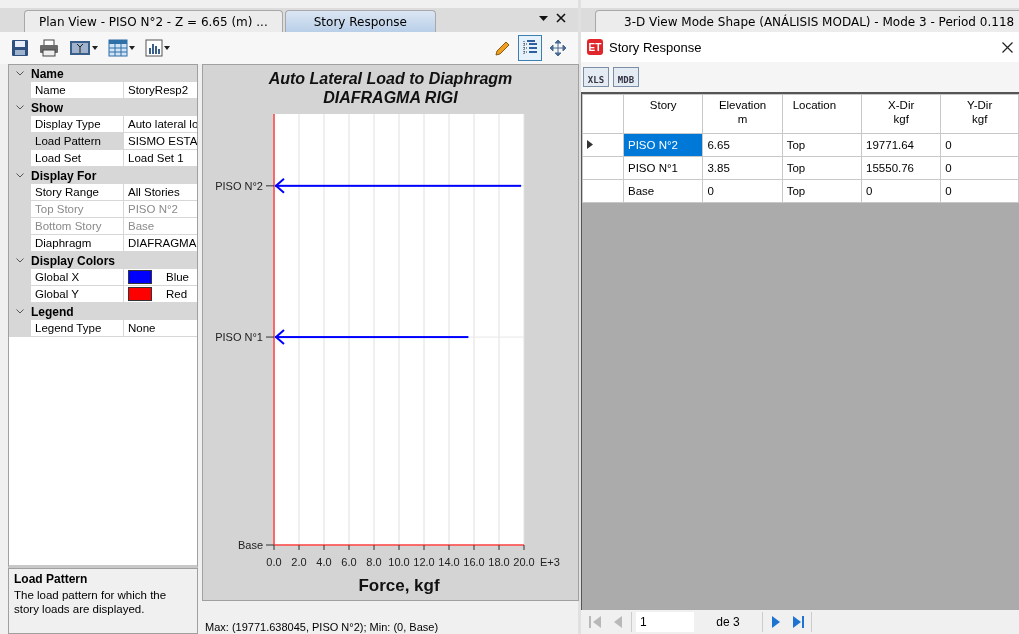 The height and width of the screenshot is (634, 1019). What do you see at coordinates (77, 192) in the screenshot?
I see `property-name: Story Range` at bounding box center [77, 192].